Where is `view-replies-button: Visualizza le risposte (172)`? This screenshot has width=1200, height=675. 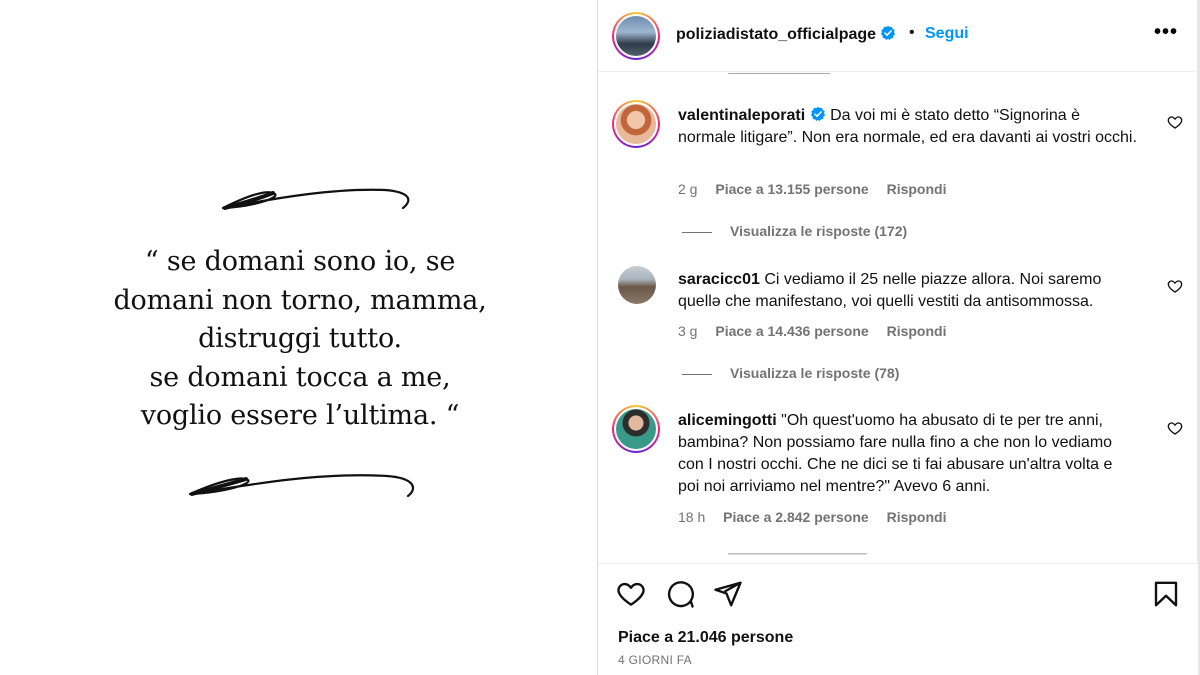 view-replies-button: Visualizza le risposte (172) is located at coordinates (794, 231).